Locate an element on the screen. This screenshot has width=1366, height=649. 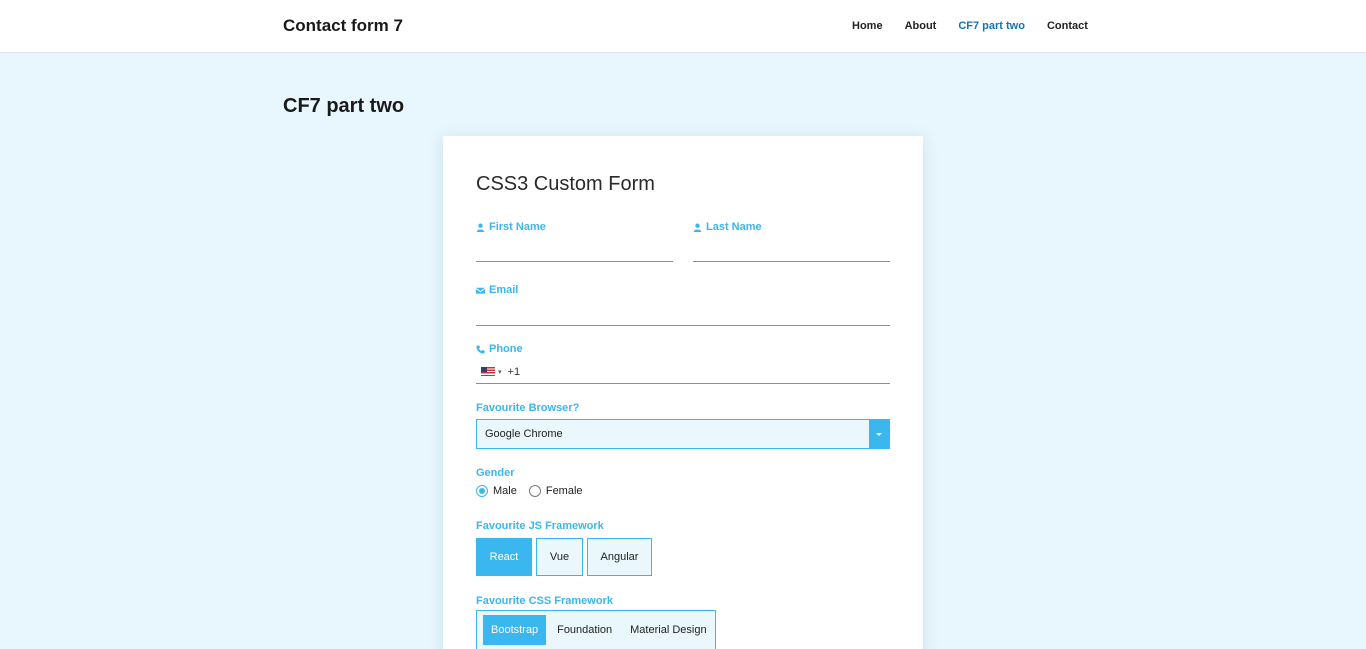
main-nav: Home About CF7 part two Contact is located at coordinates (981, 26).